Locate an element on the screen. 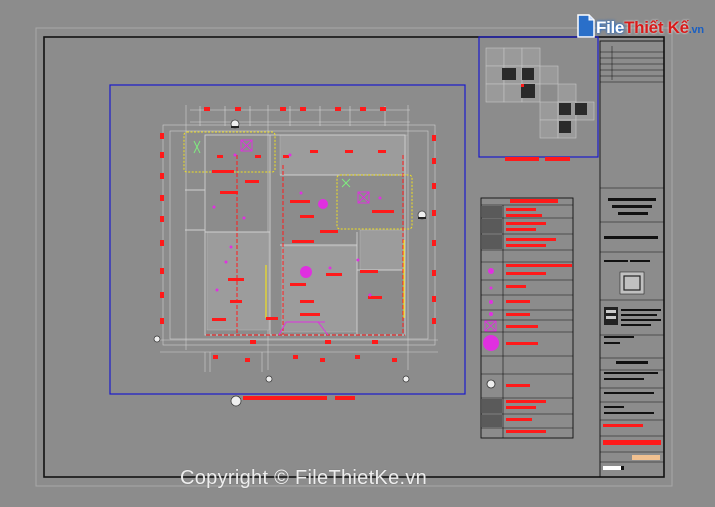 The height and width of the screenshot is (507, 715). title-block is located at coordinates (632, 259).